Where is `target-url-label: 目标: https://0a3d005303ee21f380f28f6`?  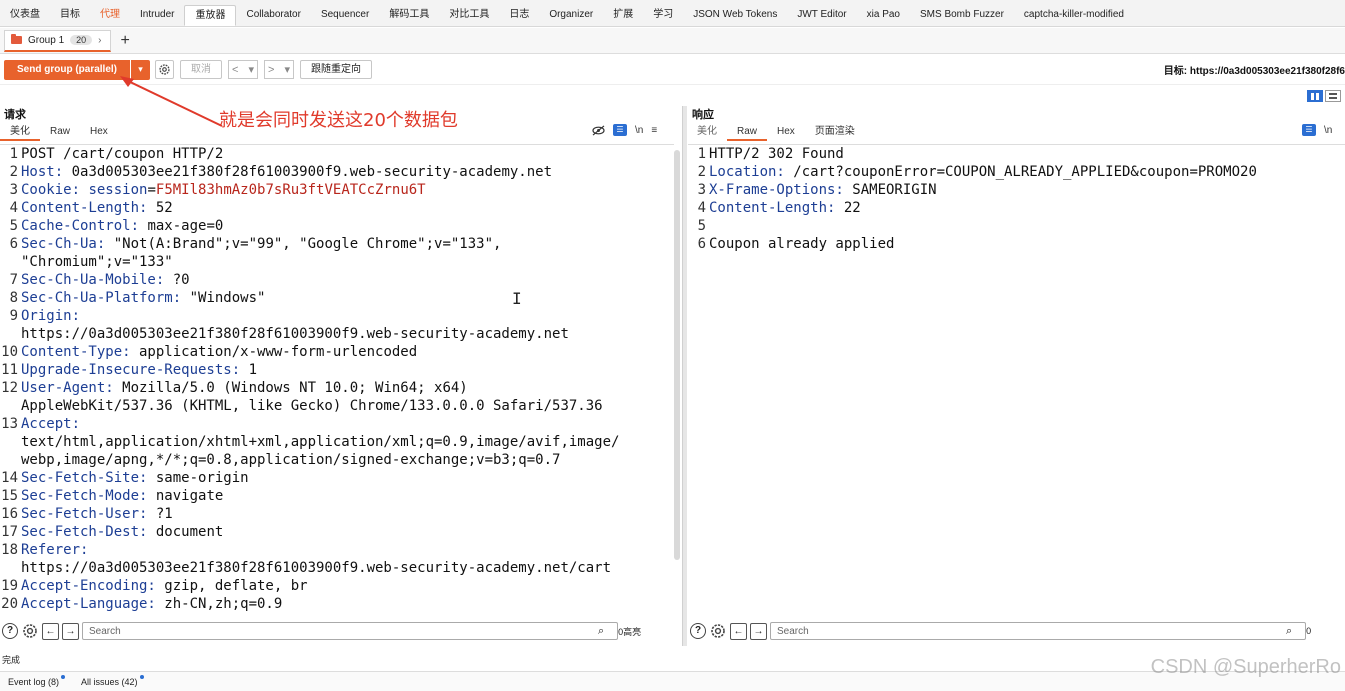 target-url-label: 目标: https://0a3d005303ee21f380f28f6 is located at coordinates (1254, 69).